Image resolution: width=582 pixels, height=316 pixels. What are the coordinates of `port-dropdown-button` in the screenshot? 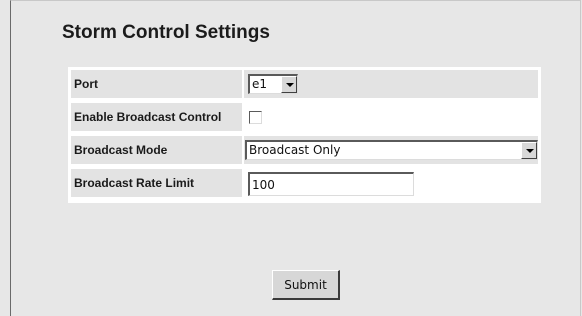 It's located at (289, 84).